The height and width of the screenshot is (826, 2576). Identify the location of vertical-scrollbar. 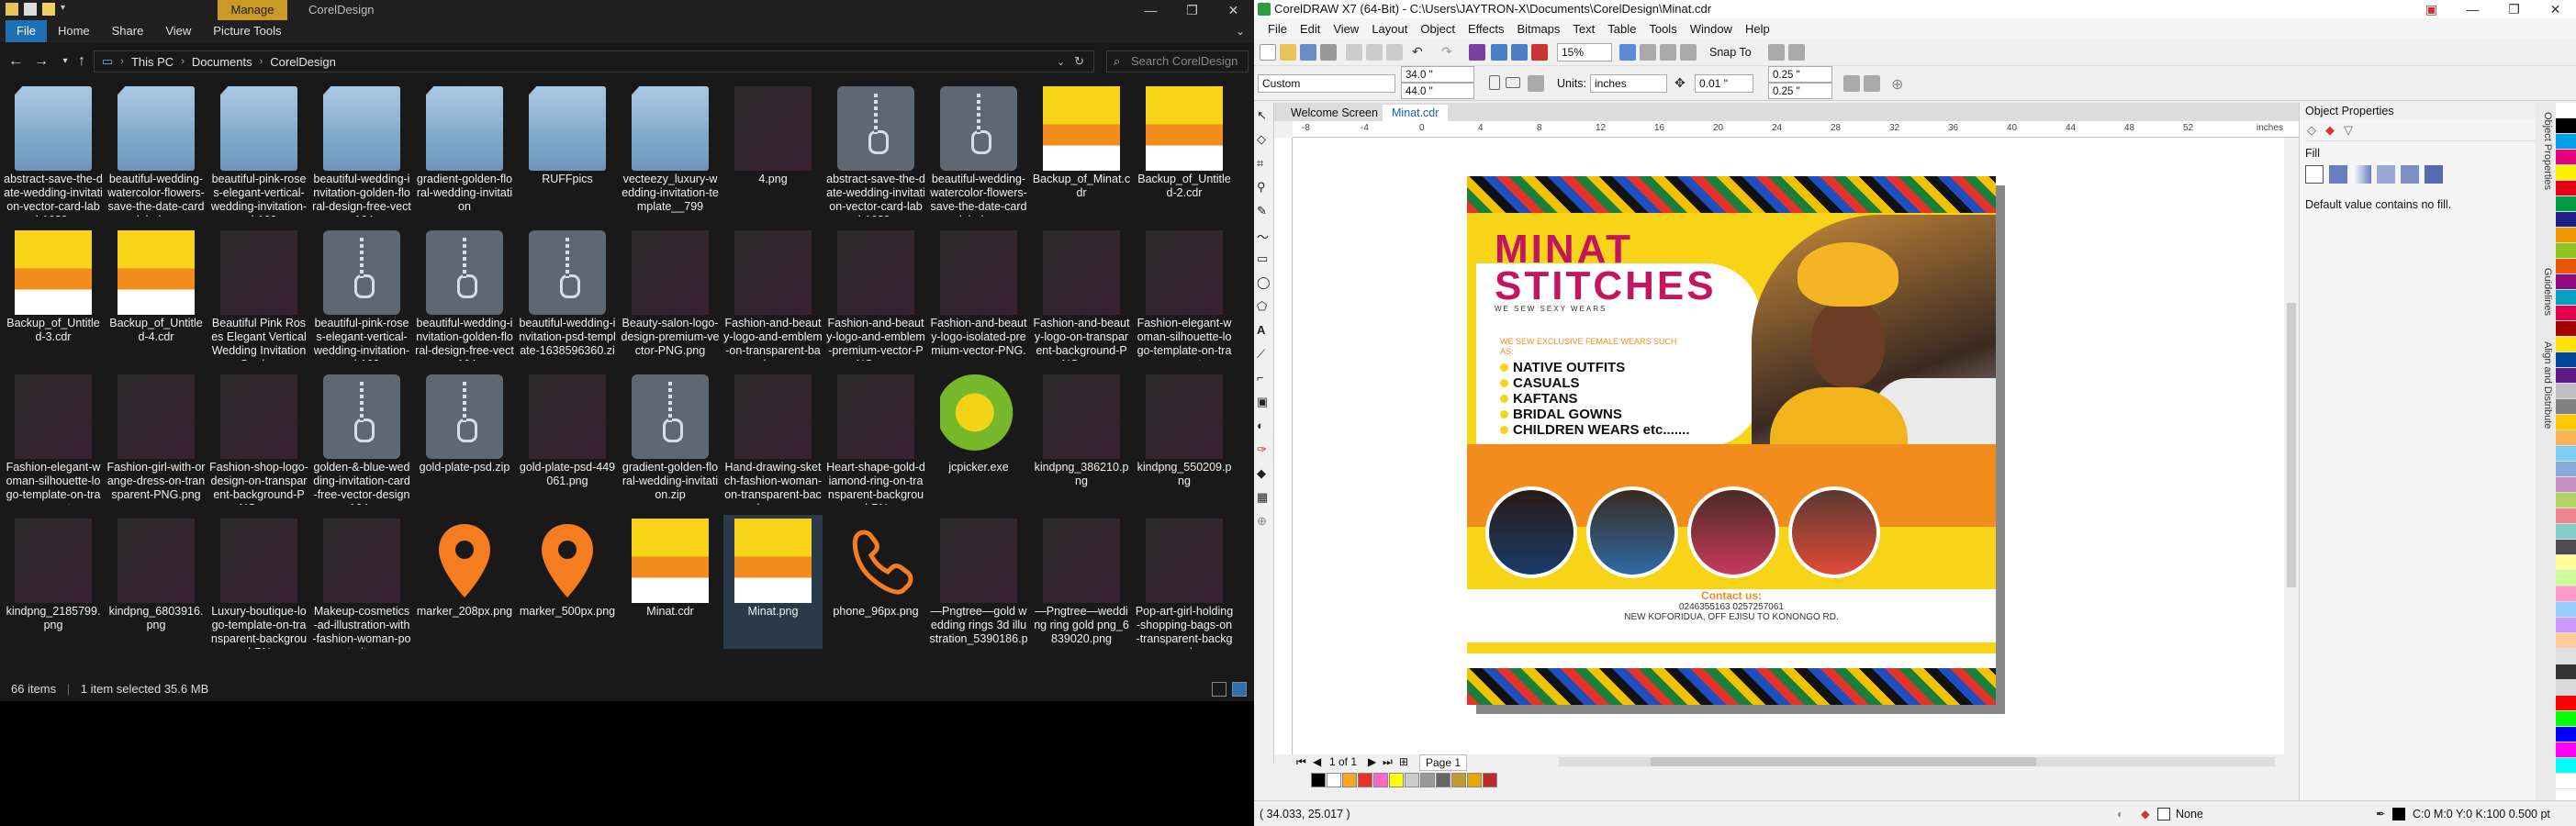
(2291, 446).